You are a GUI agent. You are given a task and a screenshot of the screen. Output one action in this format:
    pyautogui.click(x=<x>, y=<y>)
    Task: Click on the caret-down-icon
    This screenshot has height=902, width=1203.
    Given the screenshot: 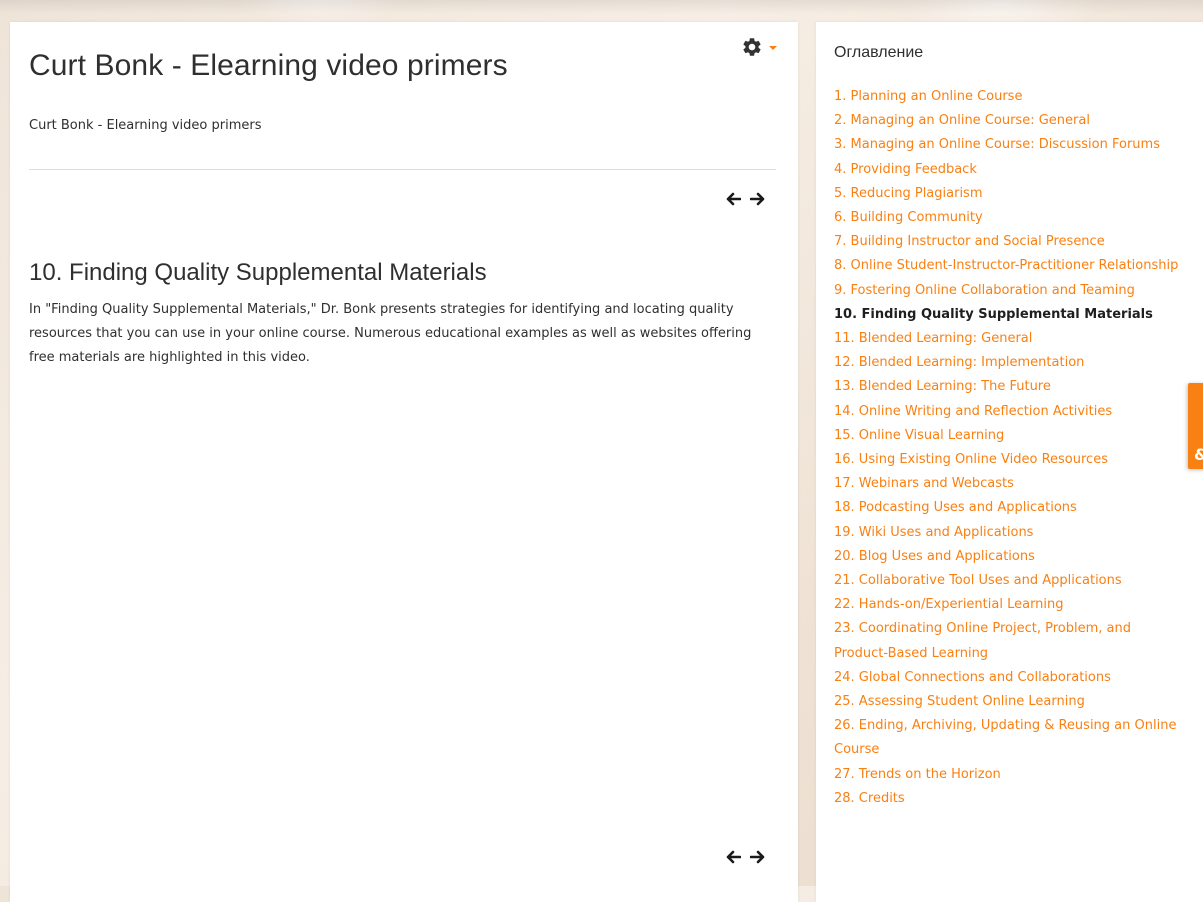 What is the action you would take?
    pyautogui.click(x=773, y=48)
    